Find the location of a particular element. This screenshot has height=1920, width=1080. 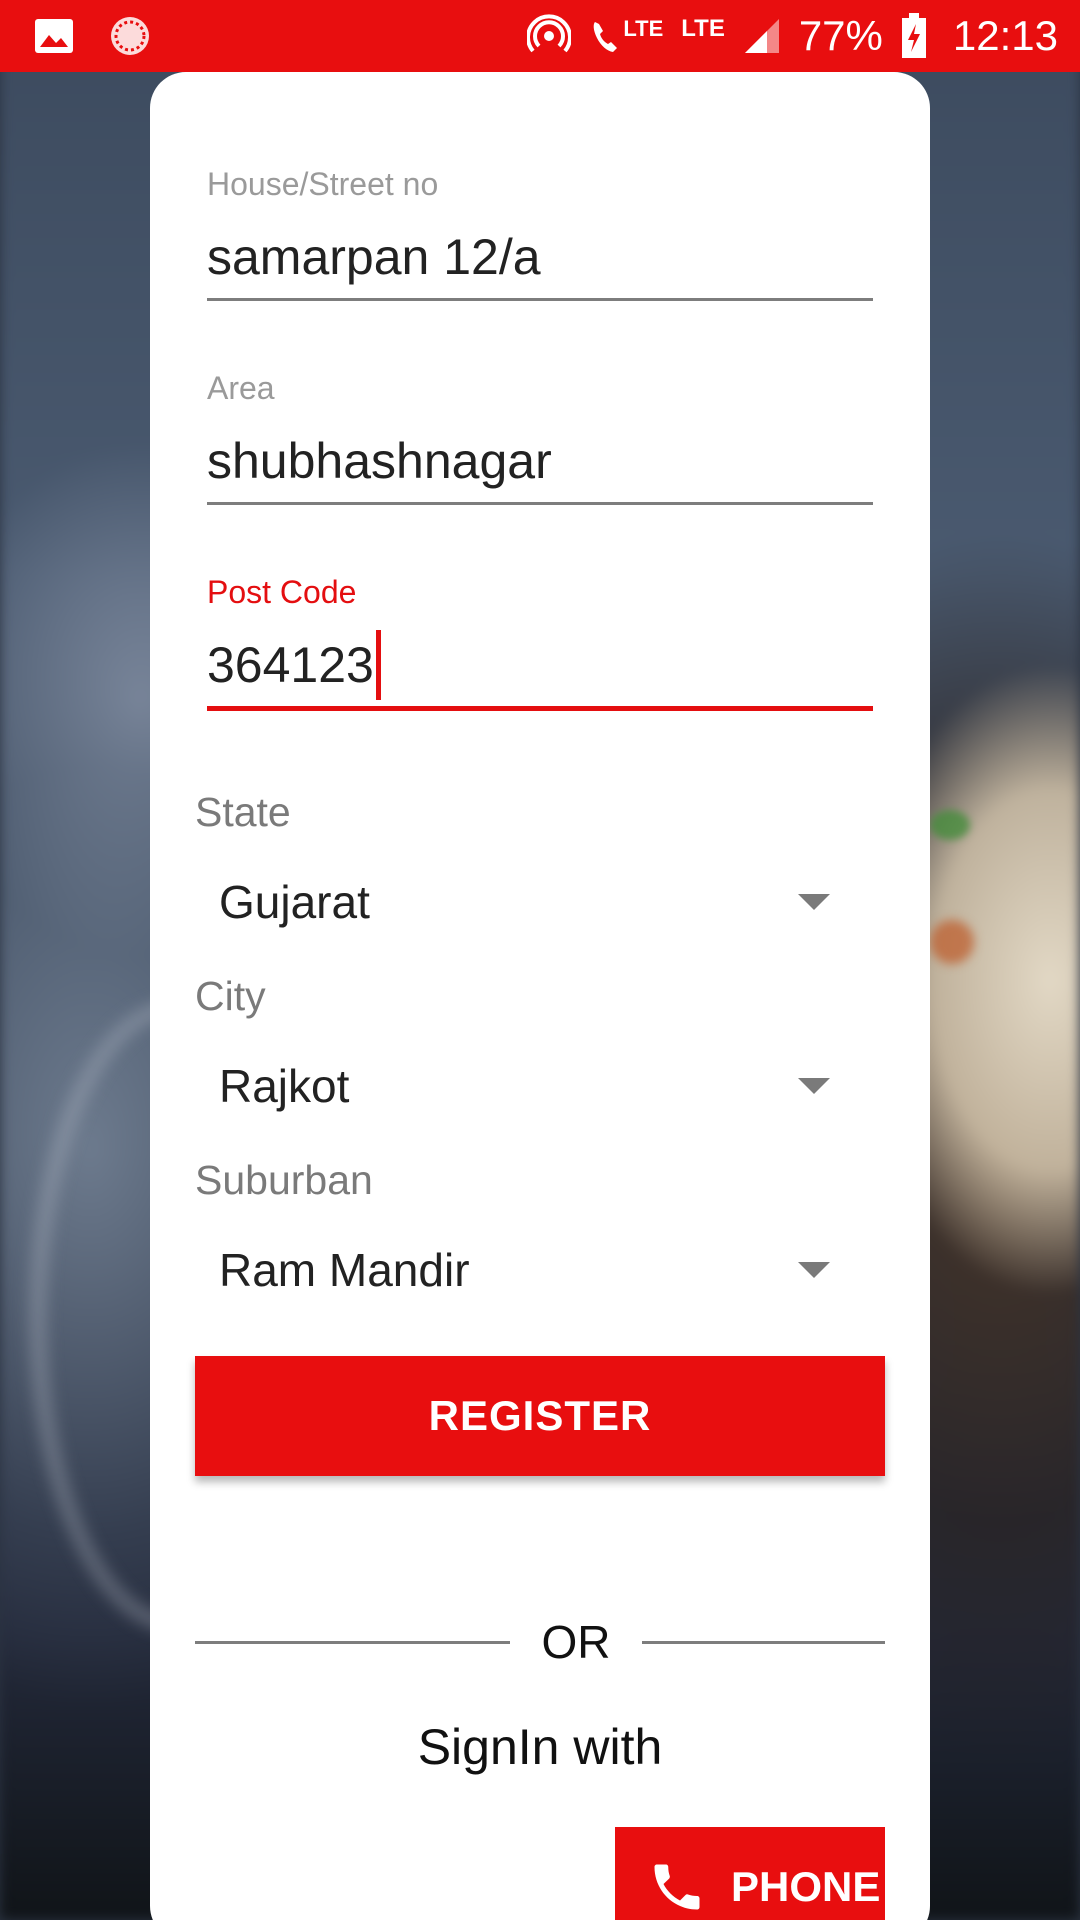

house-street-input: samarpan 12/a is located at coordinates (540, 257).